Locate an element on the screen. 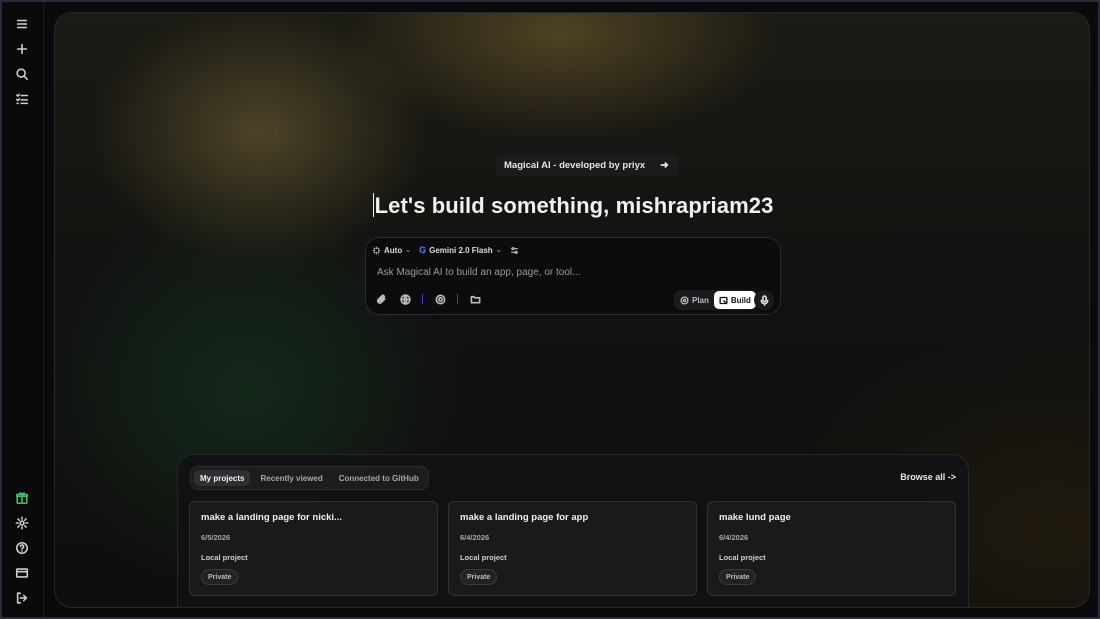  project-date: 6/5/2026 is located at coordinates (216, 537).